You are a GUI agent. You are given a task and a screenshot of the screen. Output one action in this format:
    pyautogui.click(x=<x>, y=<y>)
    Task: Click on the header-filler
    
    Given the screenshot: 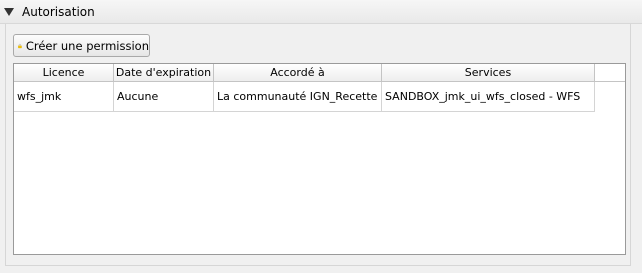 What is the action you would take?
    pyautogui.click(x=610, y=73)
    